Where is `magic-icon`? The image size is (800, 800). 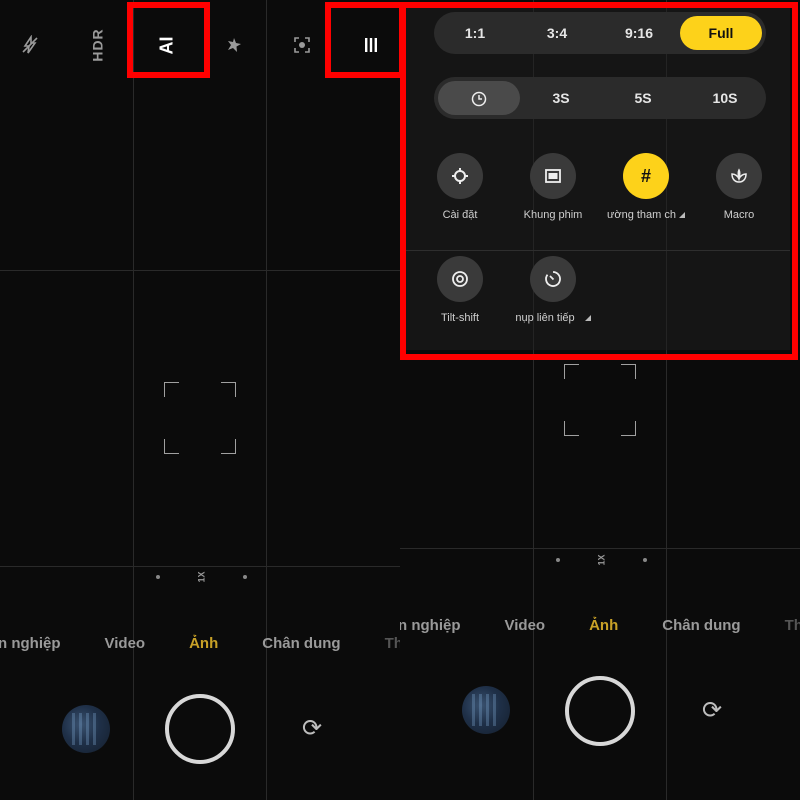 magic-icon is located at coordinates (234, 45).